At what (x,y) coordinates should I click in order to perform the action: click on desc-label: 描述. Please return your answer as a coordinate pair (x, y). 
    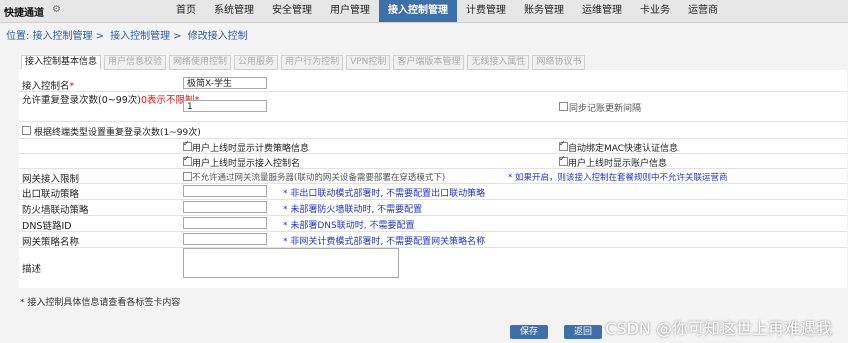
    Looking at the image, I should click on (32, 269).